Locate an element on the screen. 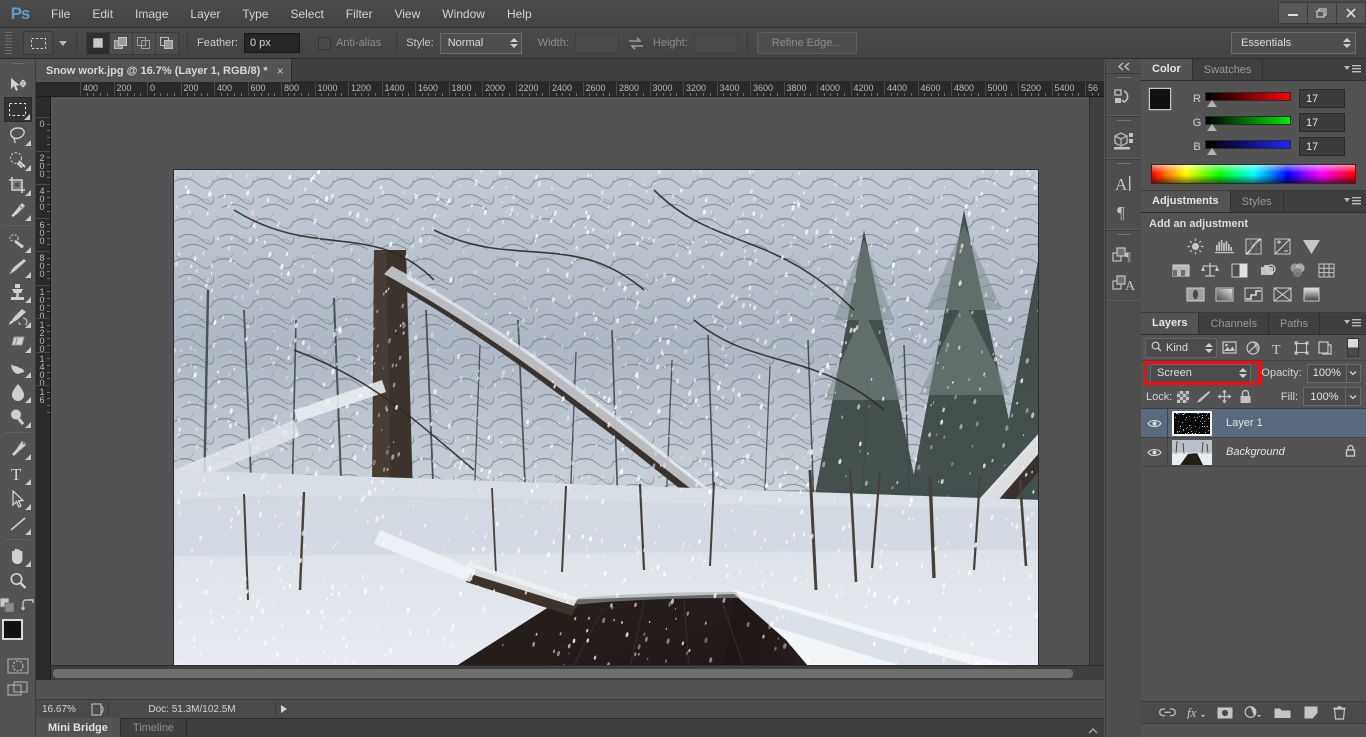  add-to-selection-button is located at coordinates (121, 43).